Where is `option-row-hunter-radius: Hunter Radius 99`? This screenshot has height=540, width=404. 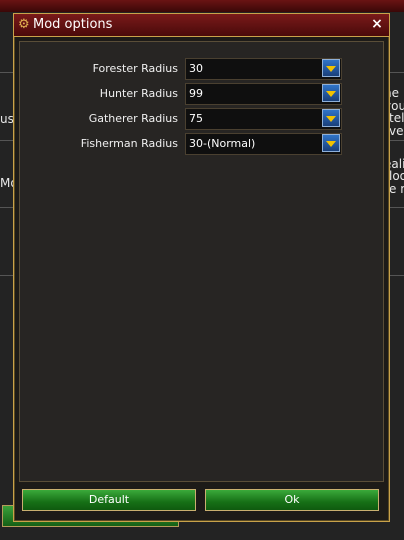
option-row-hunter-radius: Hunter Radius 99 is located at coordinates (201, 94).